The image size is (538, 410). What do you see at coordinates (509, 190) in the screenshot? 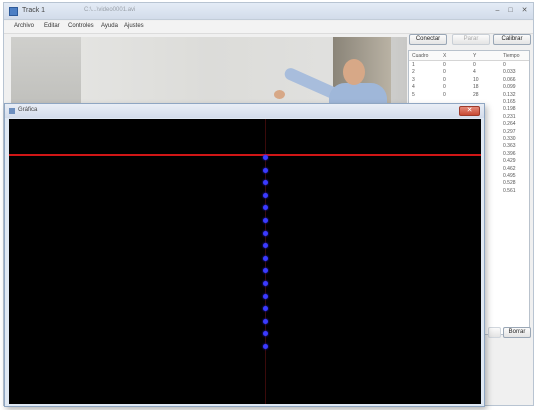
I see `table-cell: 0.561` at bounding box center [509, 190].